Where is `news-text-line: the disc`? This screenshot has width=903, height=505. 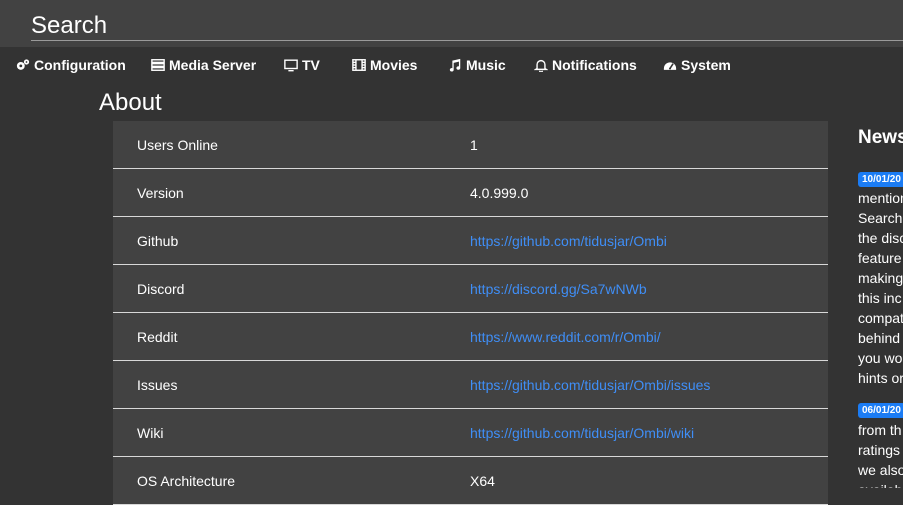
news-text-line: the disc is located at coordinates (880, 238).